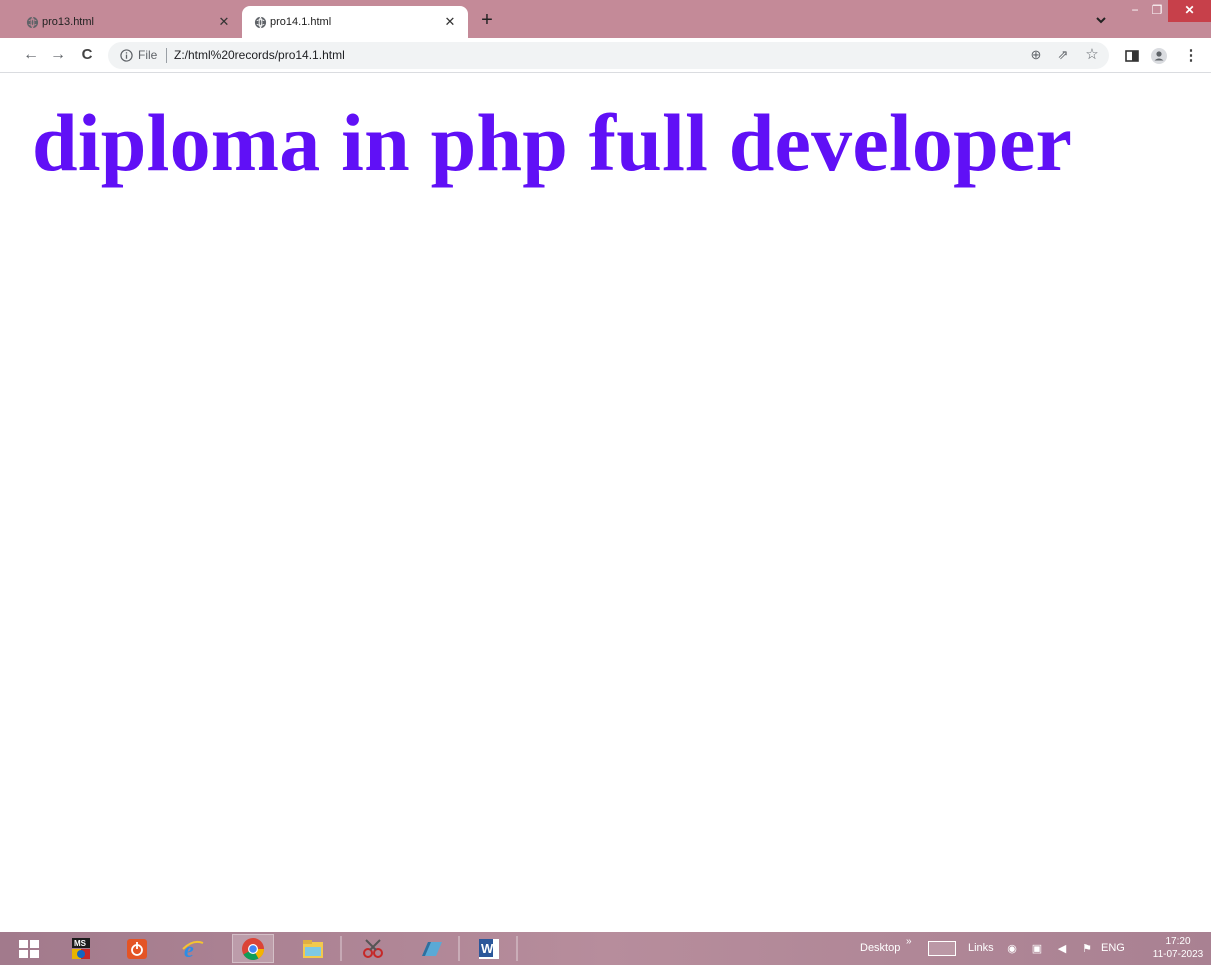  I want to click on svg-text: e, so click(189, 949).